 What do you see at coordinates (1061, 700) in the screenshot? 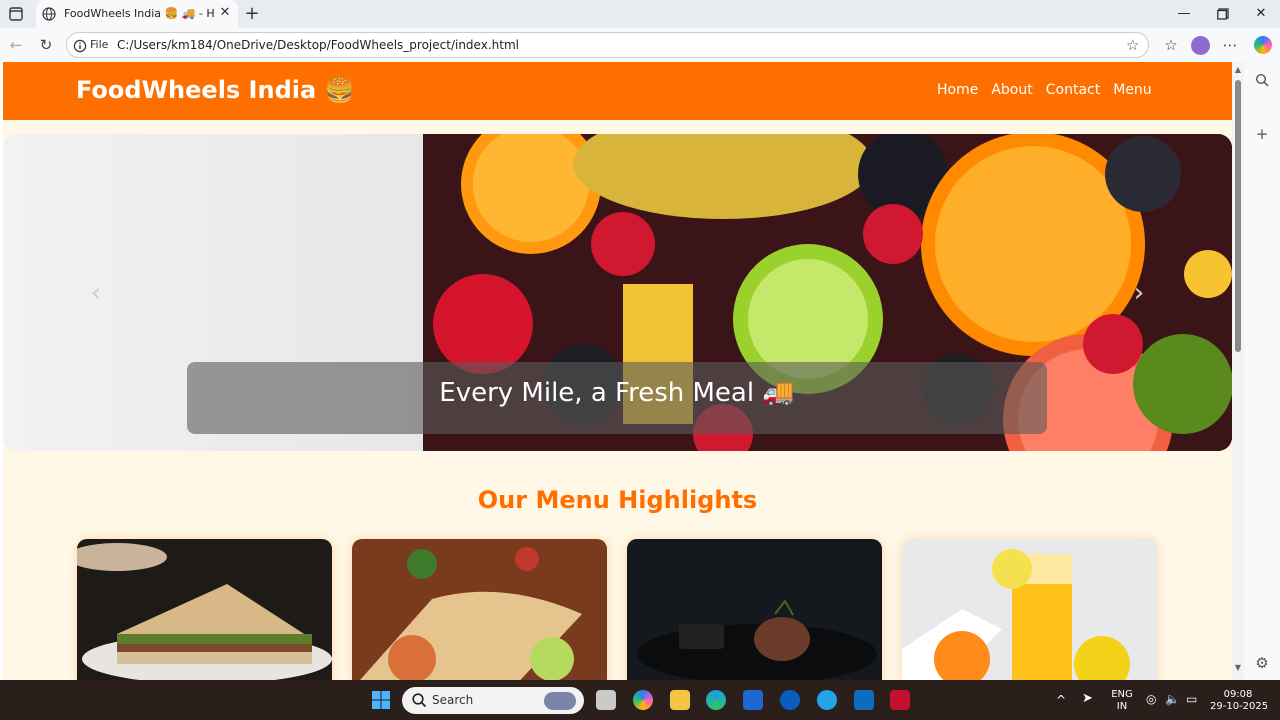
I see `tray-overflow-icon: ^` at bounding box center [1061, 700].